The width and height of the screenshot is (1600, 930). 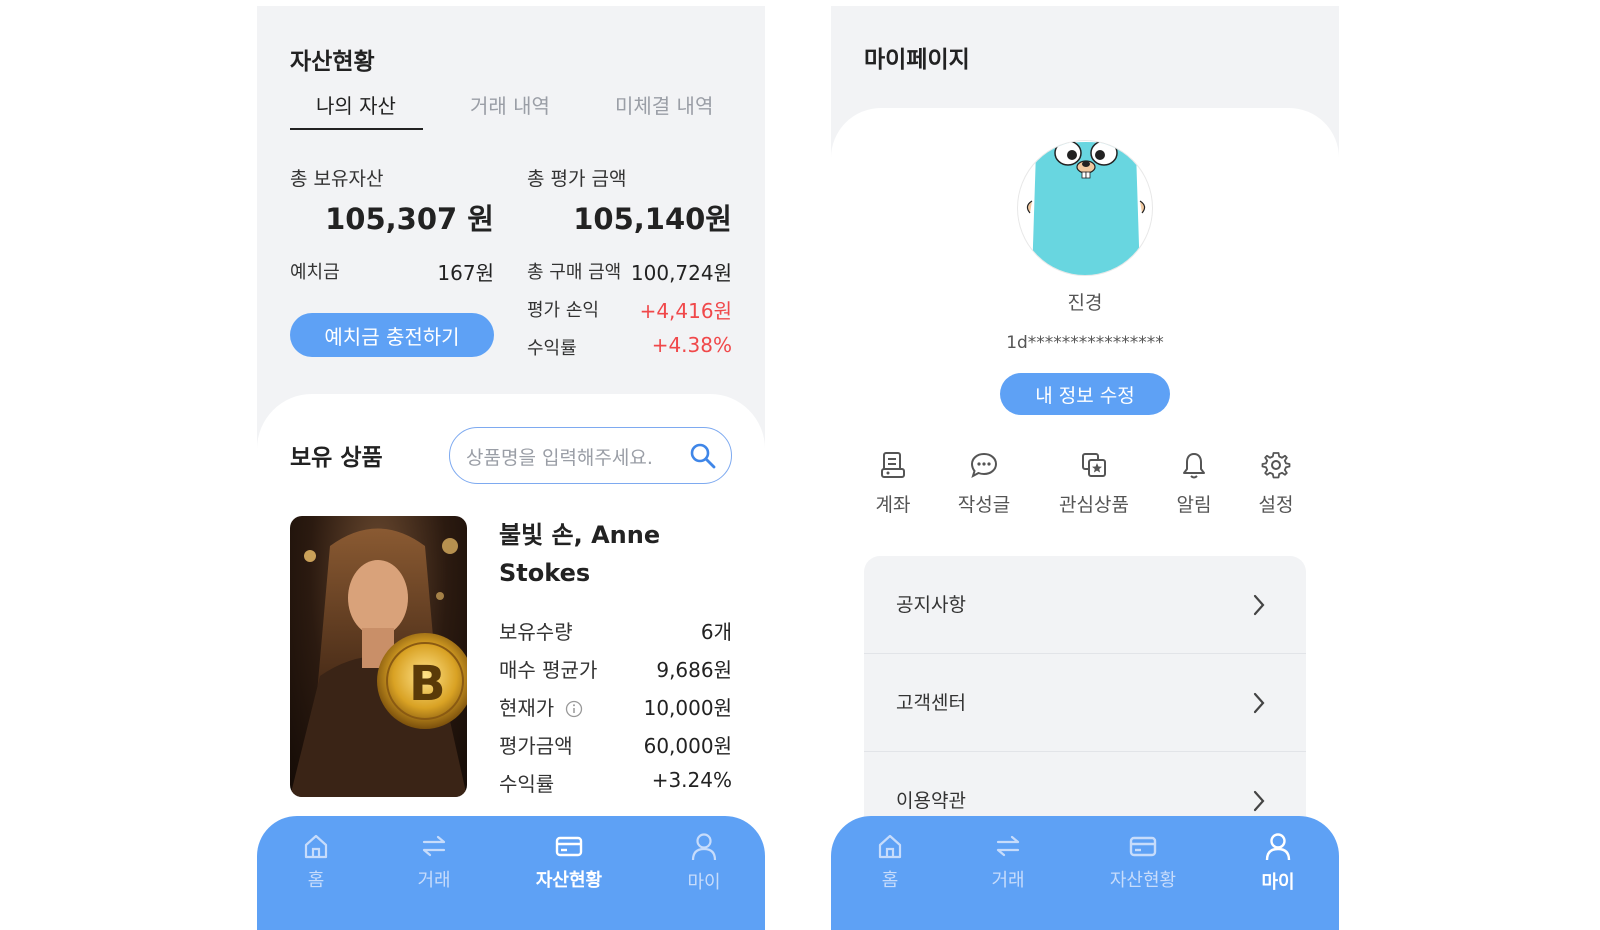 I want to click on product-return-value: +3.24%, so click(x=691, y=780).